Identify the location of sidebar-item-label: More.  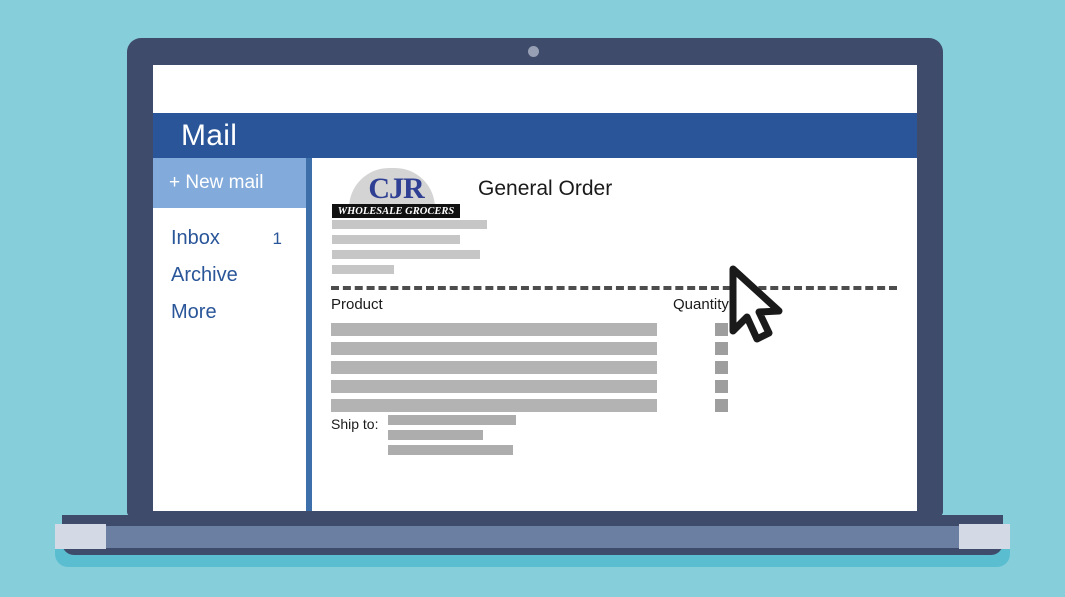
(194, 312).